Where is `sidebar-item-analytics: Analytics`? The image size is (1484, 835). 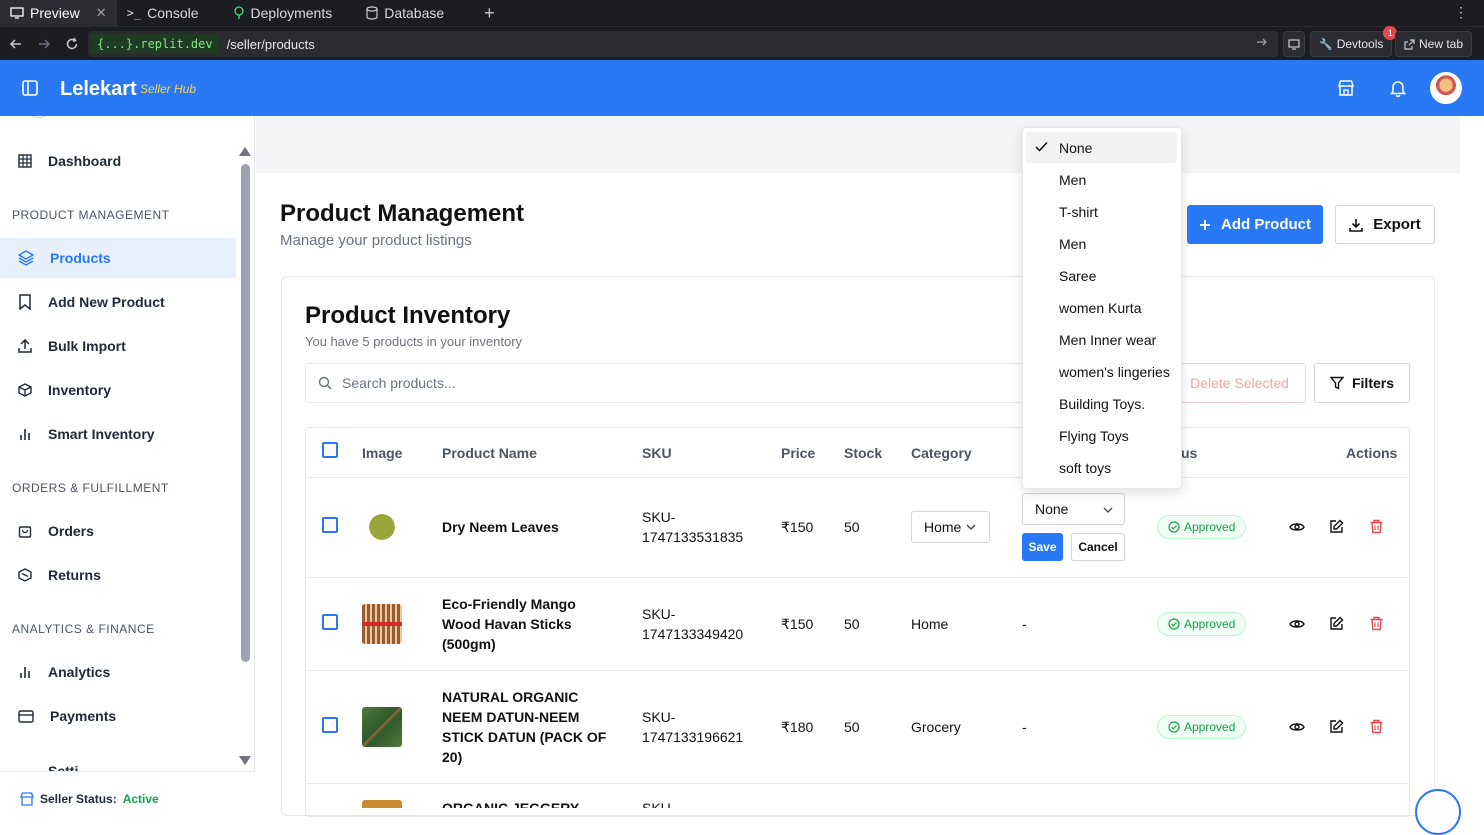
sidebar-item-analytics: Analytics is located at coordinates (118, 672).